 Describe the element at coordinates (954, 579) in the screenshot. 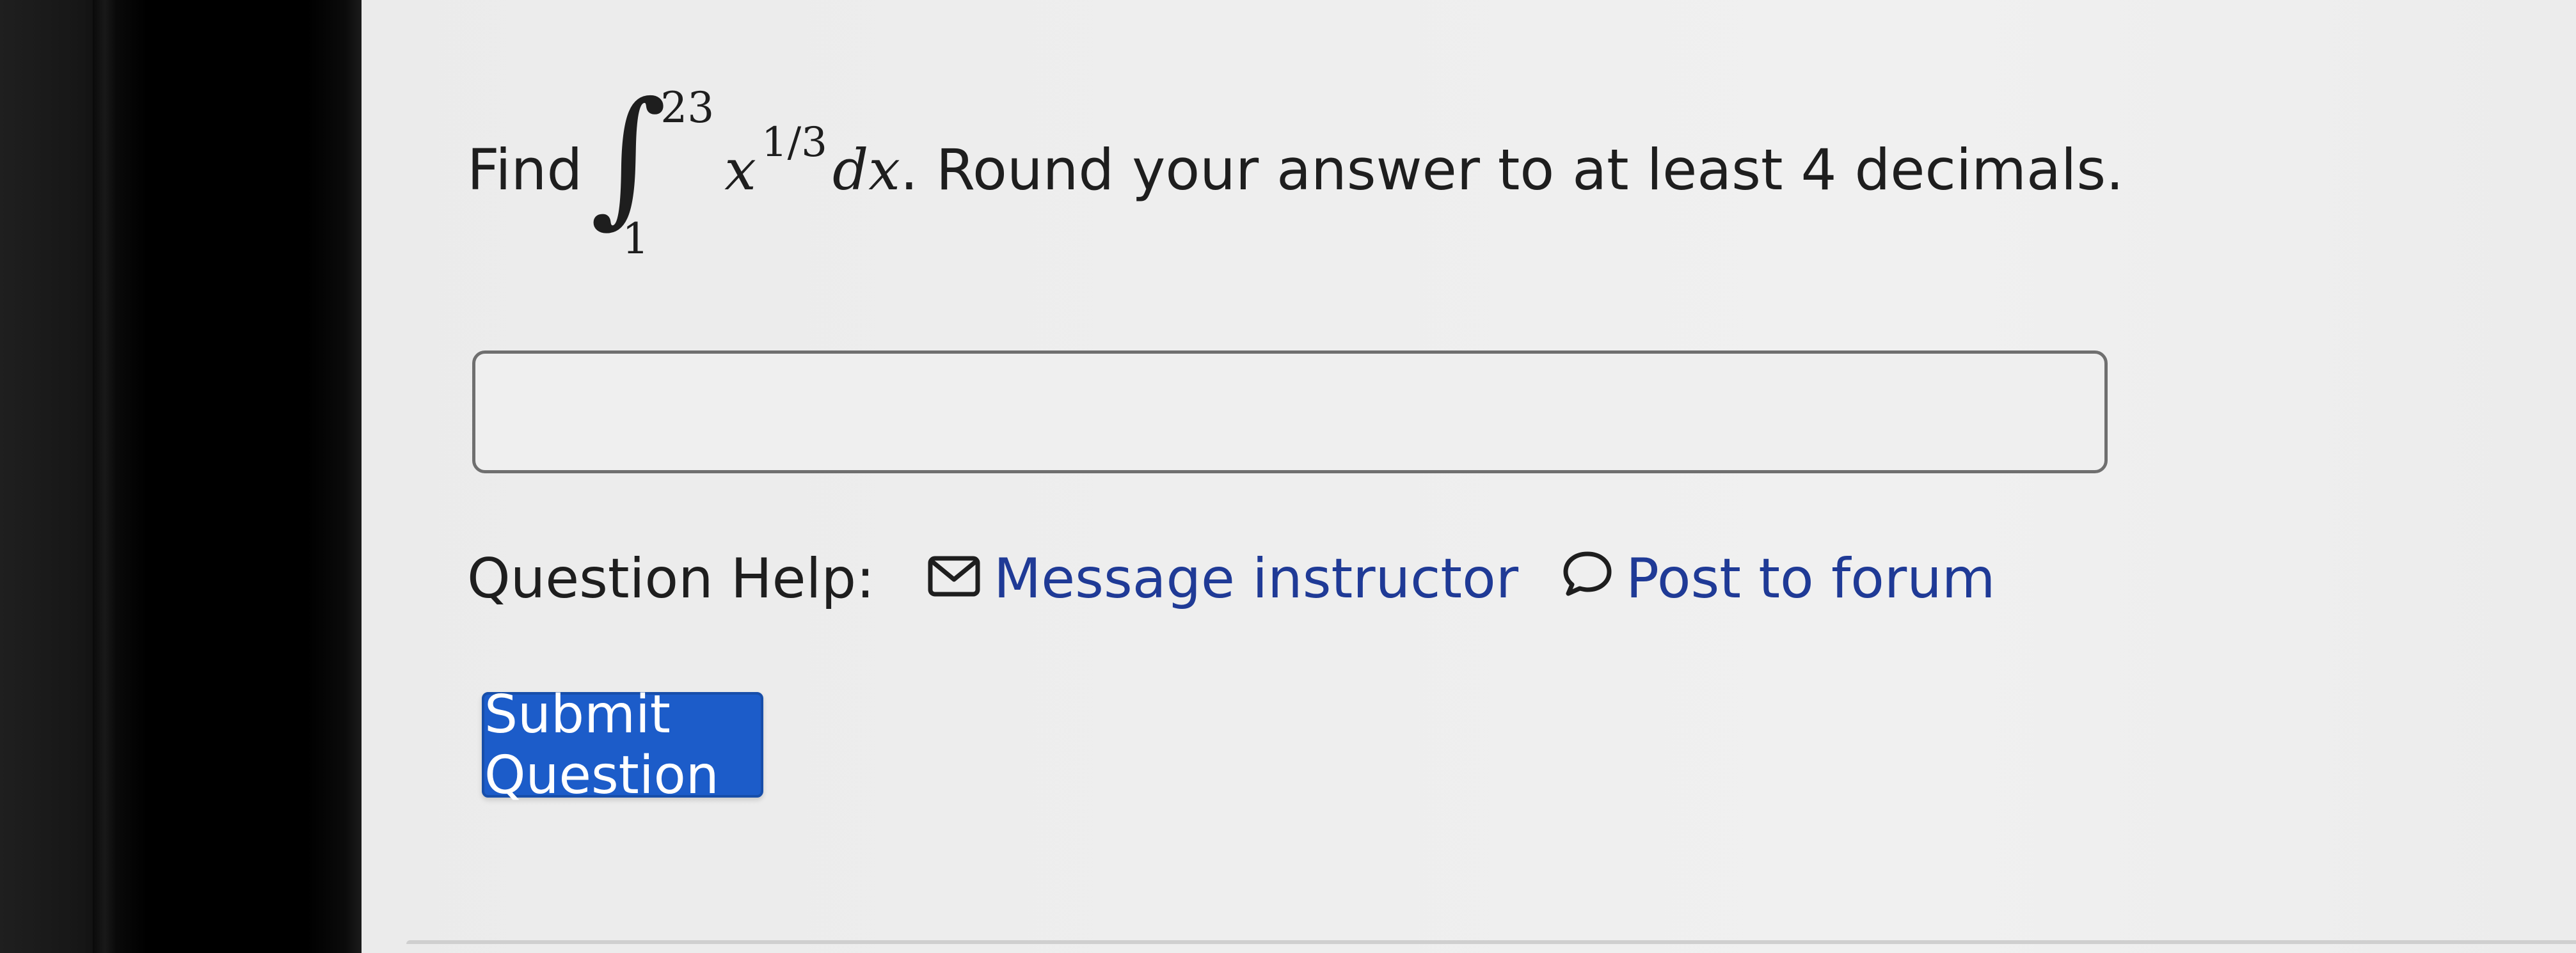

I see `envelope-icon` at that location.